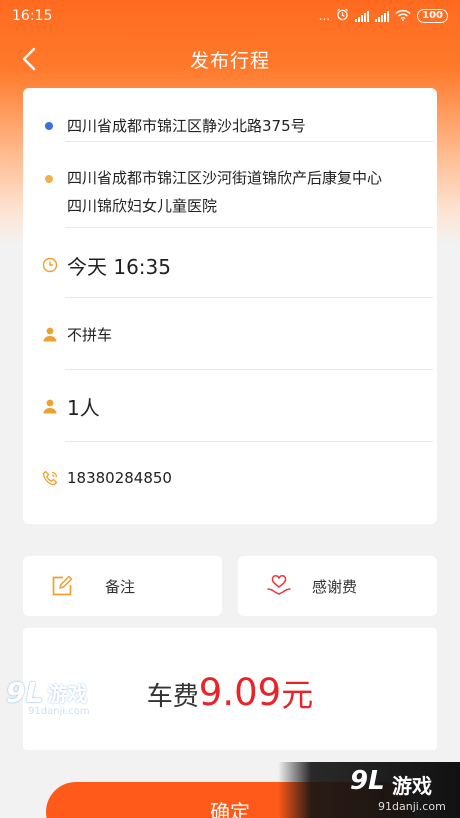  Describe the element at coordinates (50, 478) in the screenshot. I see `phone-icon` at that location.